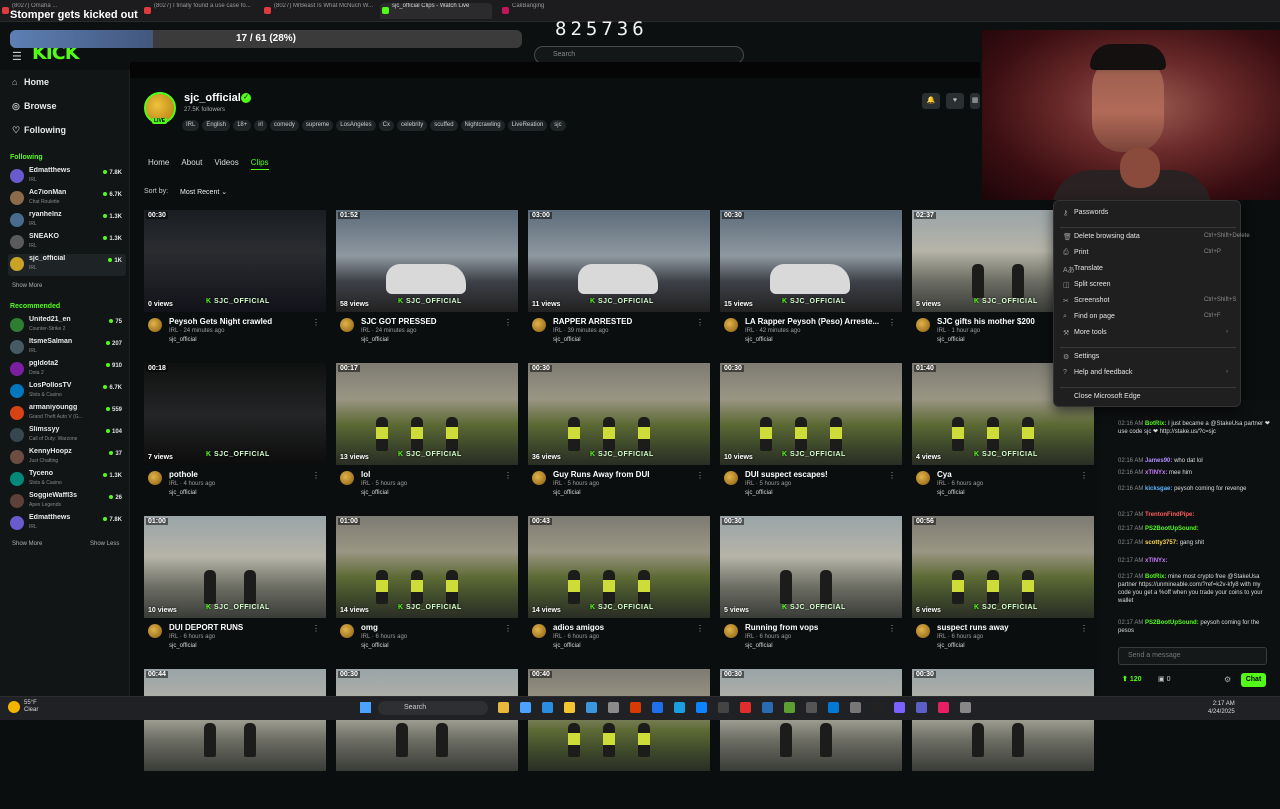 The image size is (1280, 809). I want to click on chat-username: PS2BootUpSound:, so click(1172, 623).